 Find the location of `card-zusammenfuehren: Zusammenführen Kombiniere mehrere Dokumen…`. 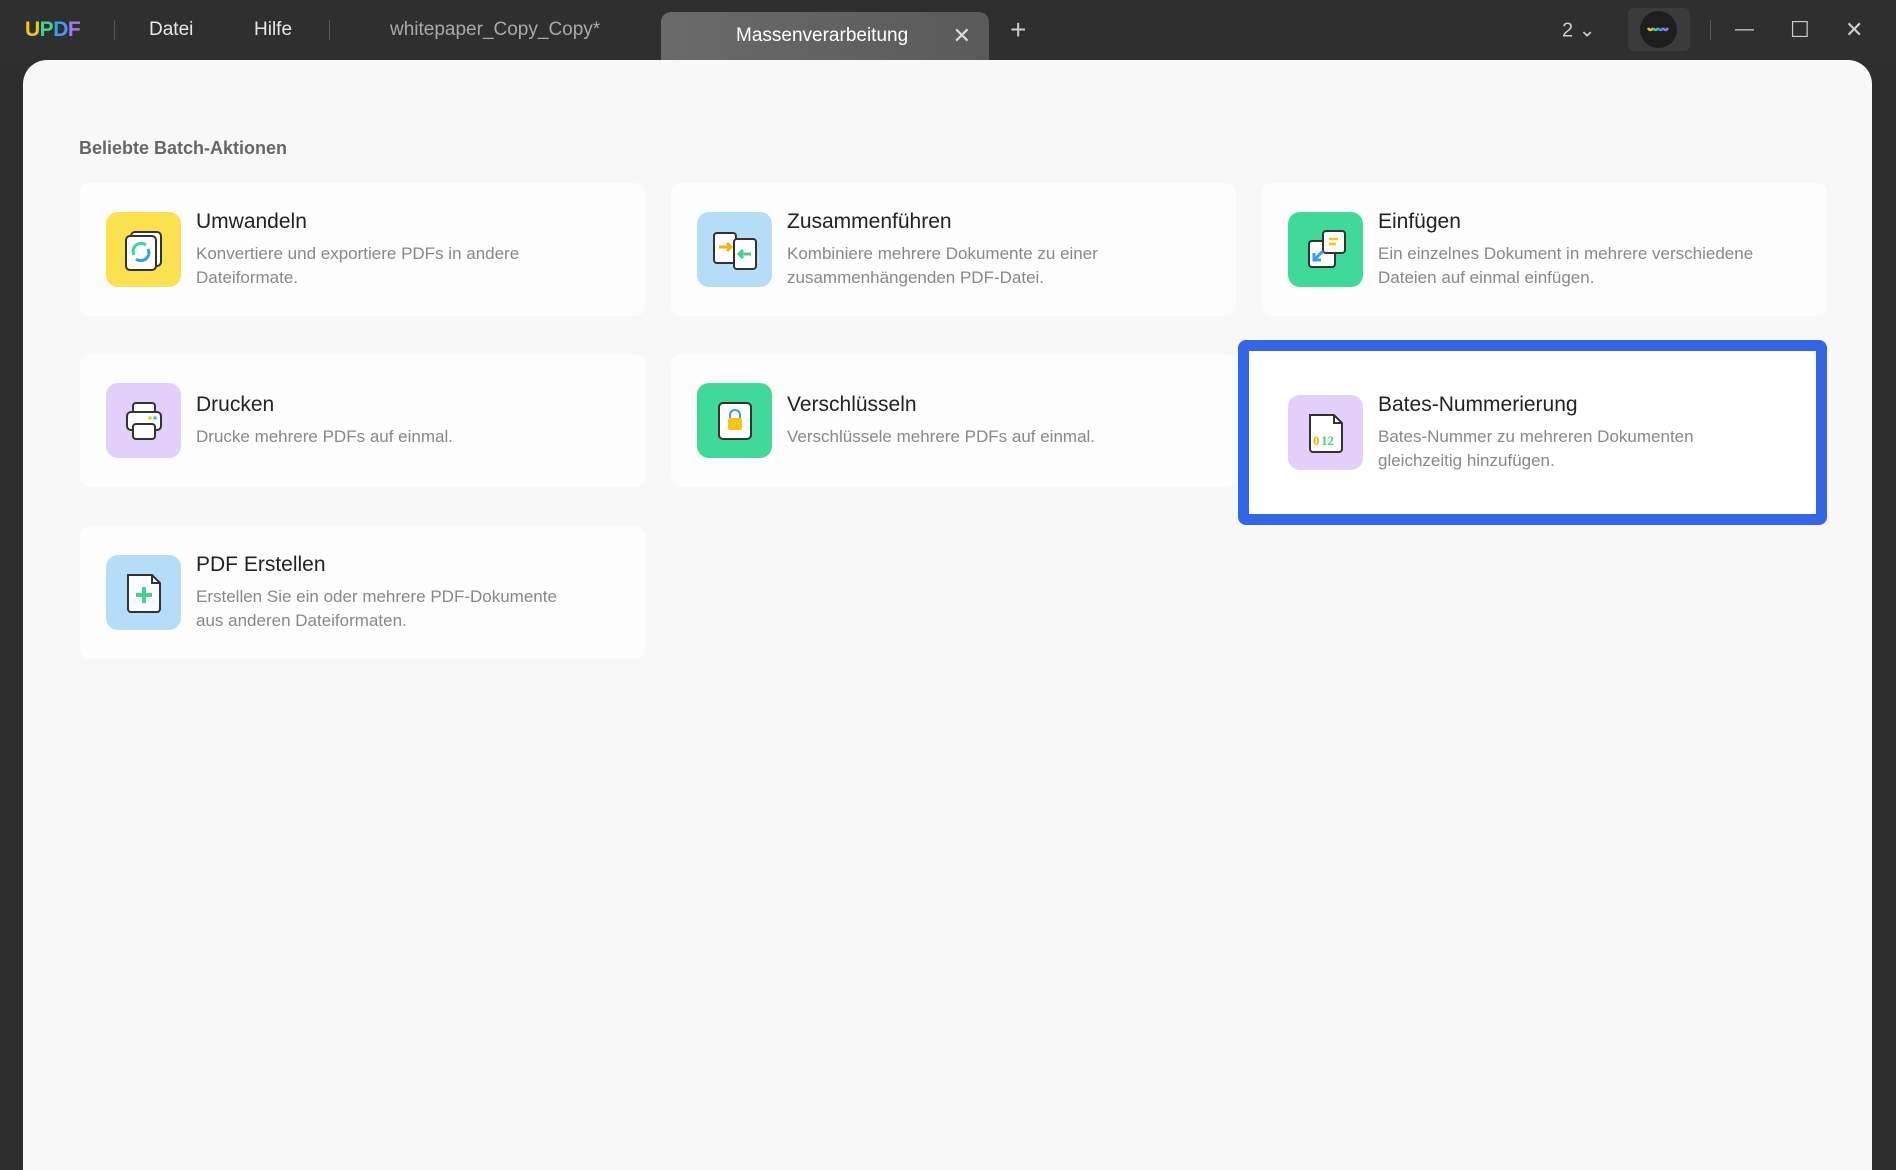

card-zusammenfuehren: Zusammenführen Kombiniere mehrere Dokumen… is located at coordinates (953, 249).